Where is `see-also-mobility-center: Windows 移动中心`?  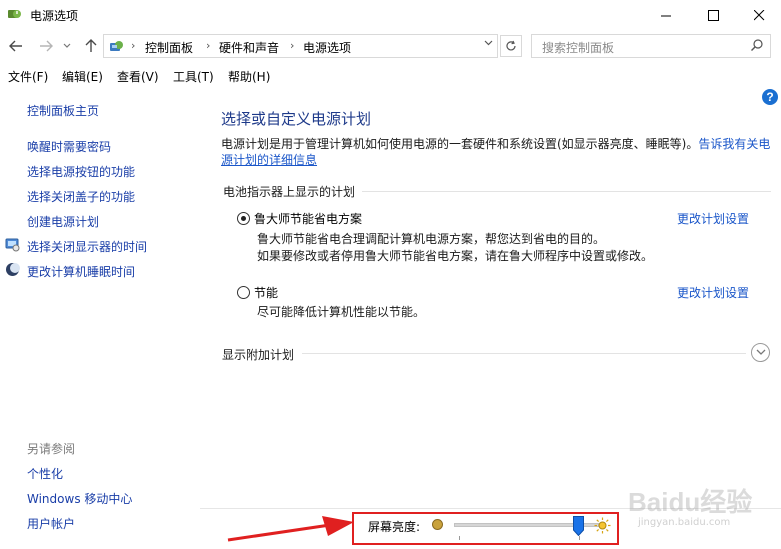 see-also-mobility-center: Windows 移动中心 is located at coordinates (127, 498).